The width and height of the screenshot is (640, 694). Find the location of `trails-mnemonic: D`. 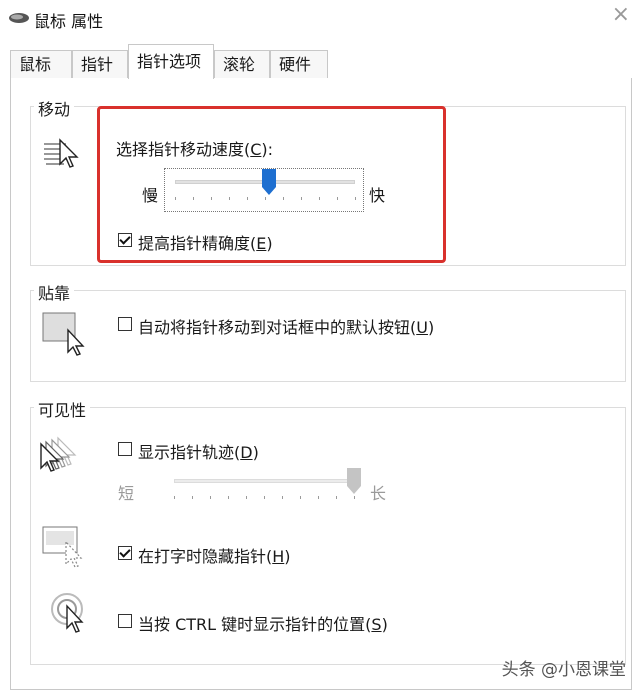

trails-mnemonic: D is located at coordinates (246, 452).